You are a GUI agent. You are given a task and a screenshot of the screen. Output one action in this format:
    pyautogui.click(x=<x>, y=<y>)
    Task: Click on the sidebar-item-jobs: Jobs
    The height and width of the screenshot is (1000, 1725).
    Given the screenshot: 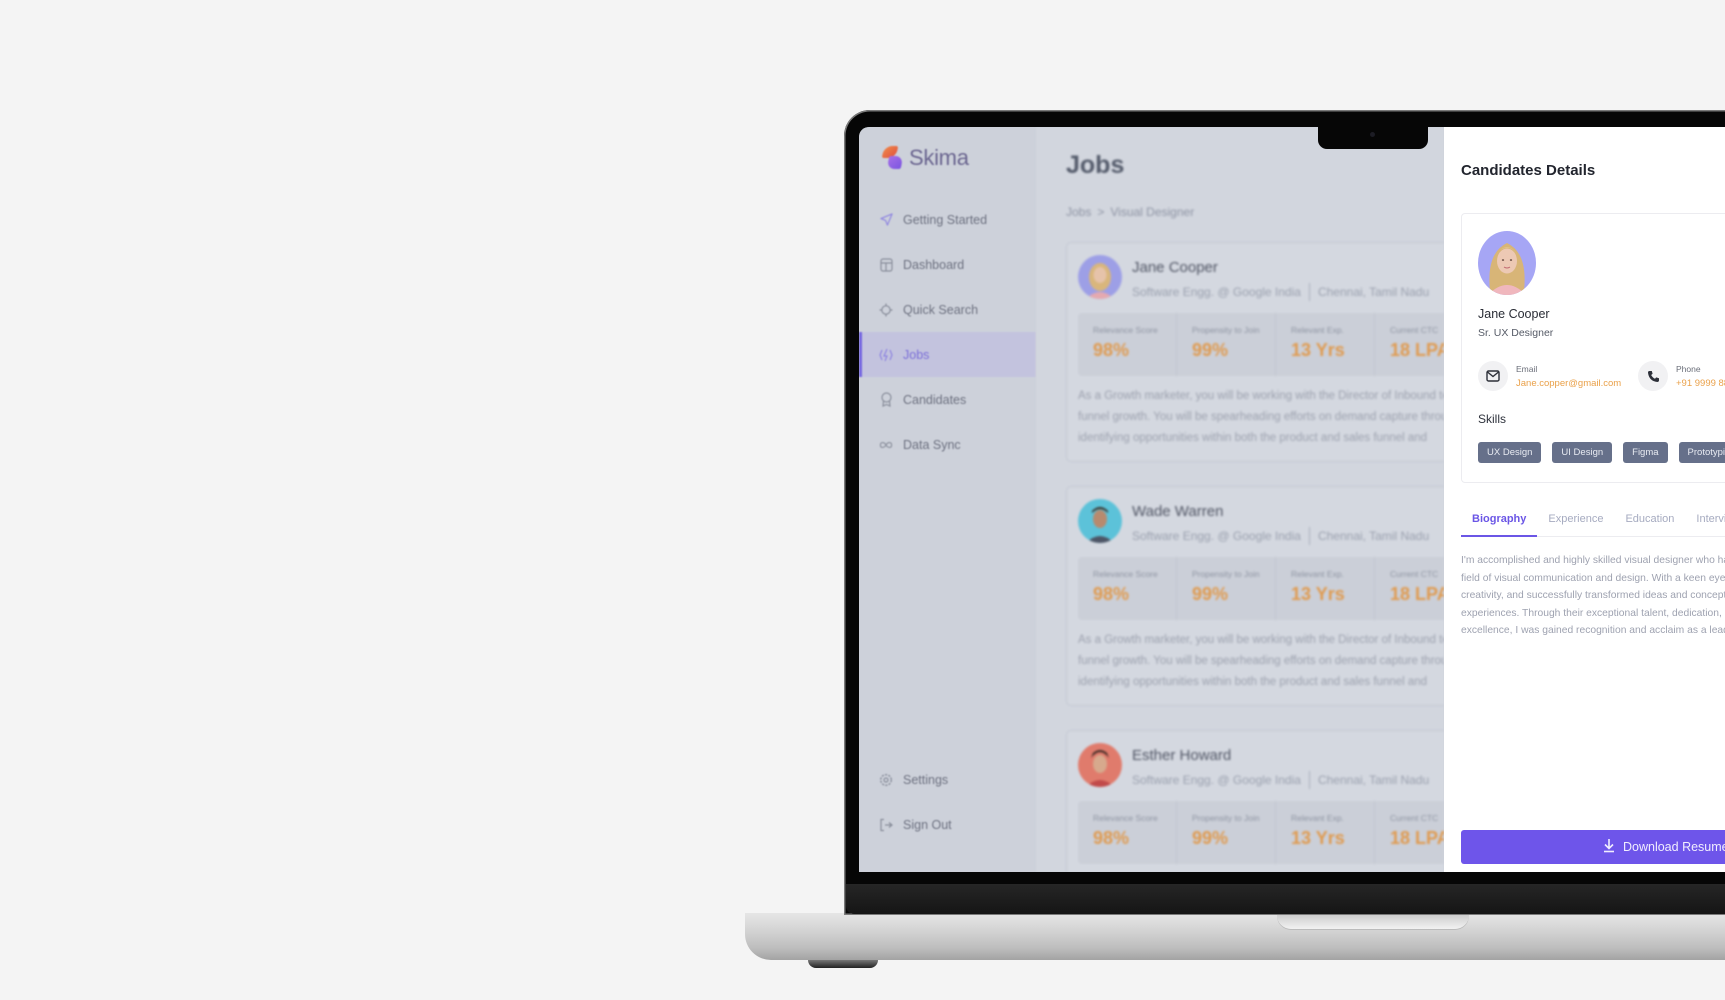 What is the action you would take?
    pyautogui.click(x=947, y=354)
    